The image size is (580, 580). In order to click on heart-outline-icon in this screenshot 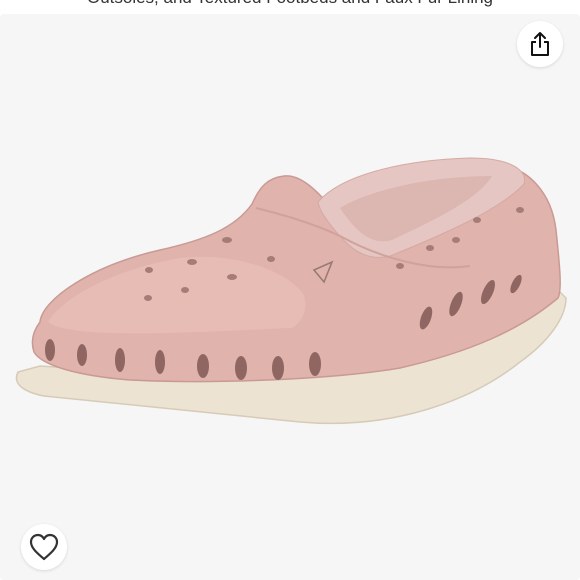, I will do `click(44, 547)`.